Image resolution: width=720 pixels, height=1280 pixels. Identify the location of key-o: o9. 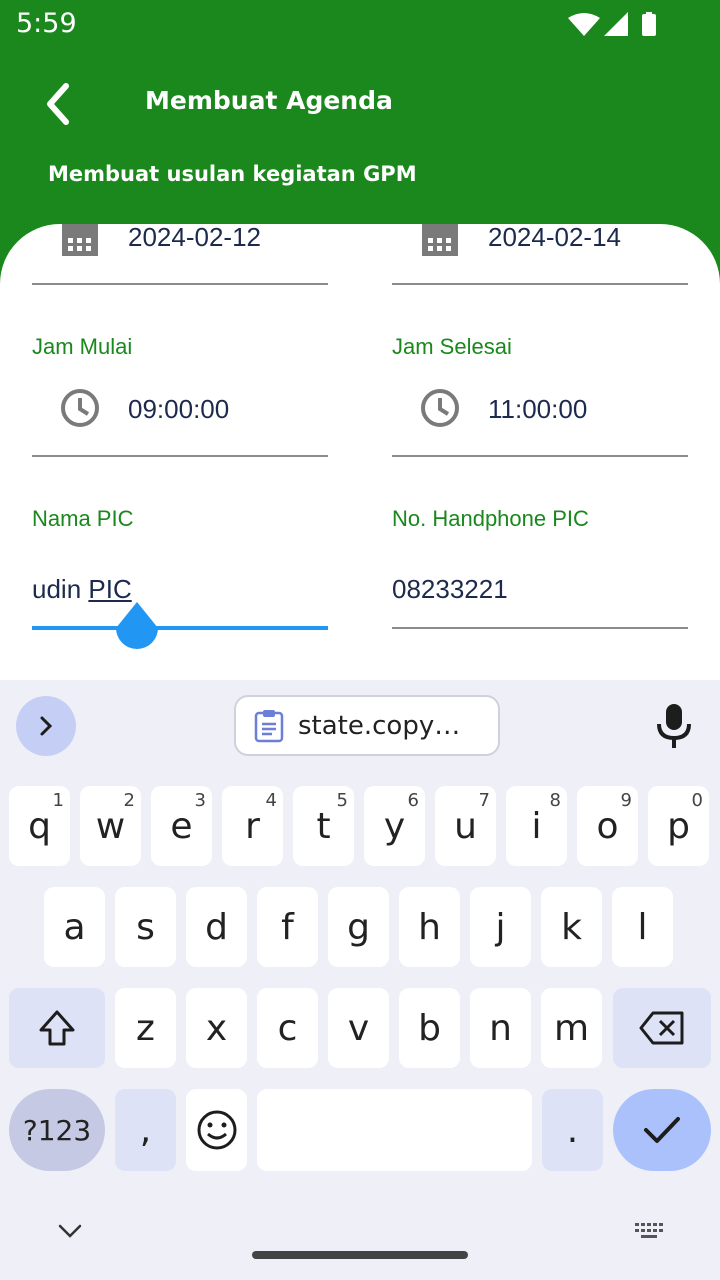
(607, 826).